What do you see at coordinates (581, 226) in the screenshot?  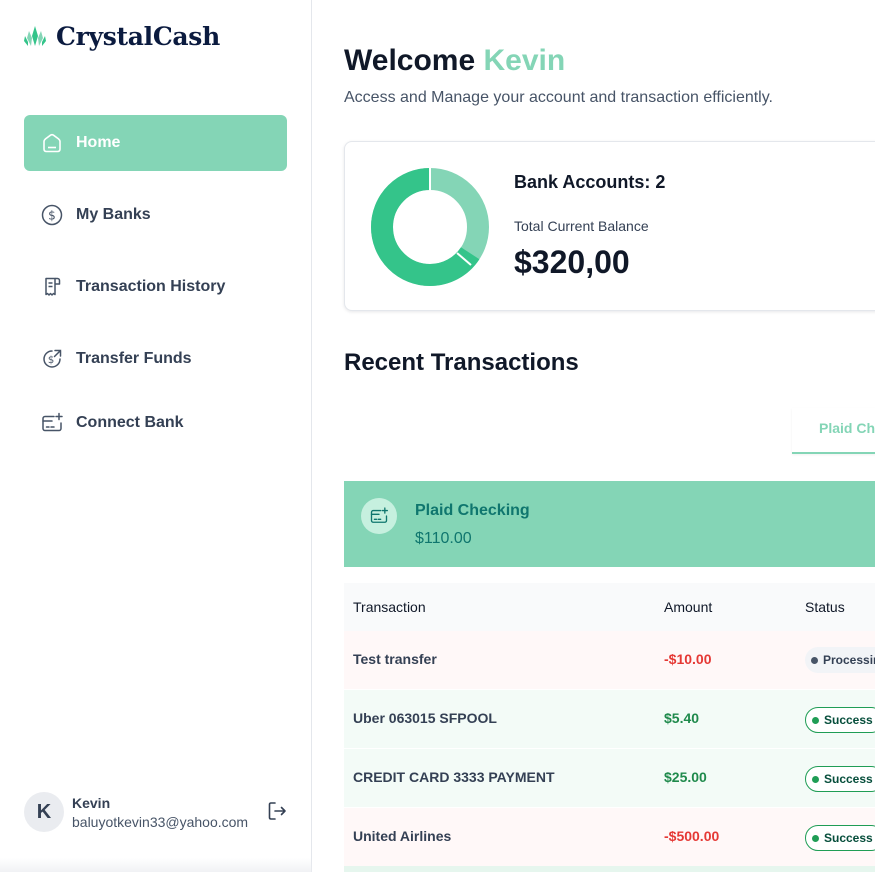 I see `total-balance-label: Total Current Balance` at bounding box center [581, 226].